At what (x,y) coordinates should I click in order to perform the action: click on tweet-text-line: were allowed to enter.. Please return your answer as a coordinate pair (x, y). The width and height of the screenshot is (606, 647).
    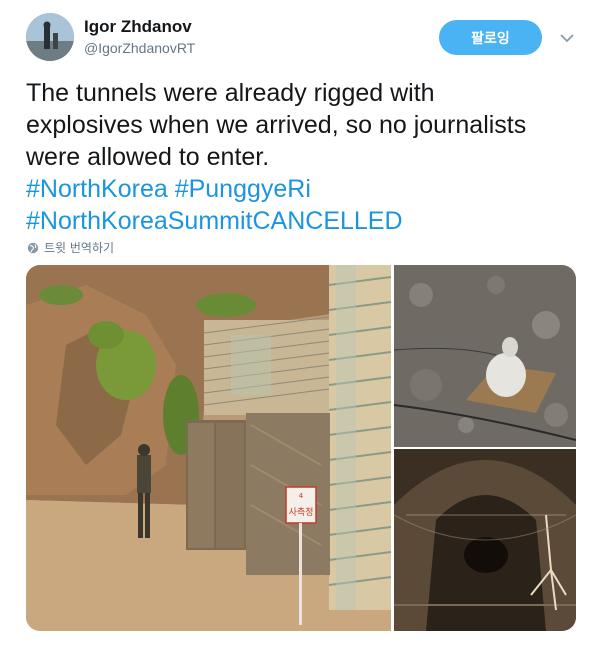
    Looking at the image, I should click on (148, 157).